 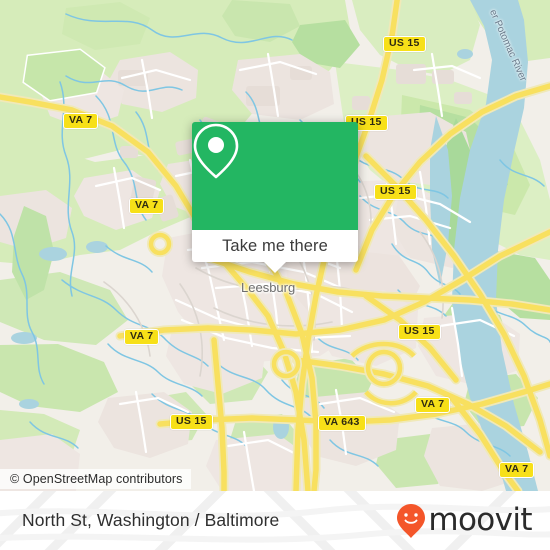 What do you see at coordinates (411, 520) in the screenshot?
I see `moovit-pin-smiley-icon` at bounding box center [411, 520].